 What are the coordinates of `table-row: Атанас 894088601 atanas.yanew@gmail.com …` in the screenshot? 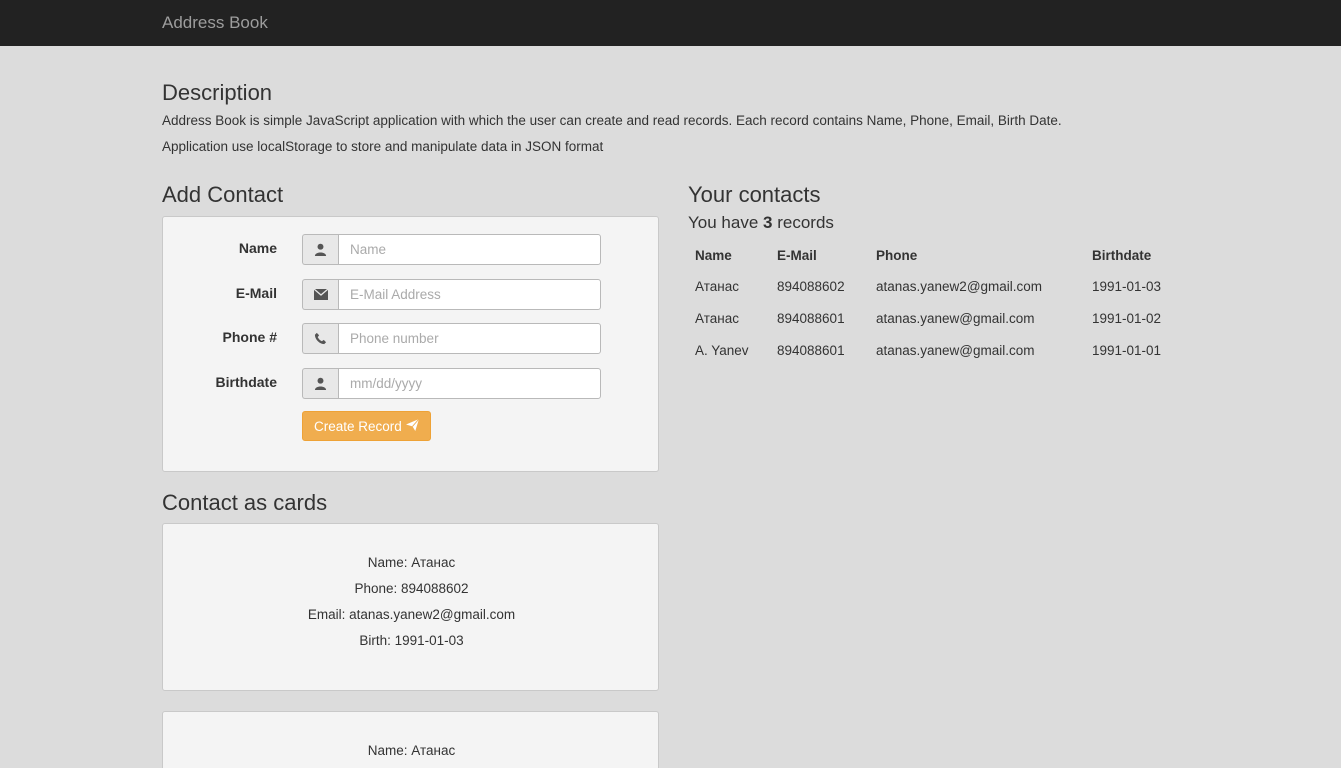 It's located at (931, 318).